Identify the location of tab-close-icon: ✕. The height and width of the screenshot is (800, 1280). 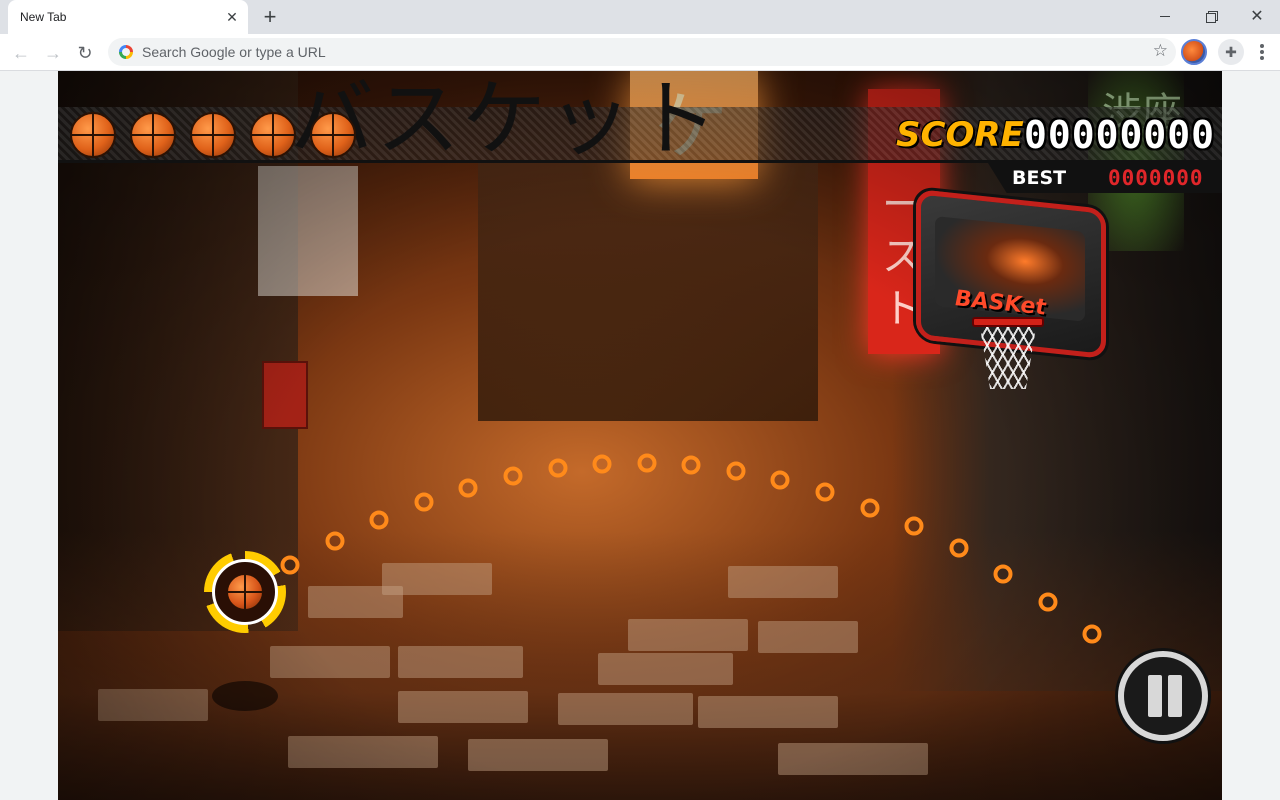
(232, 17).